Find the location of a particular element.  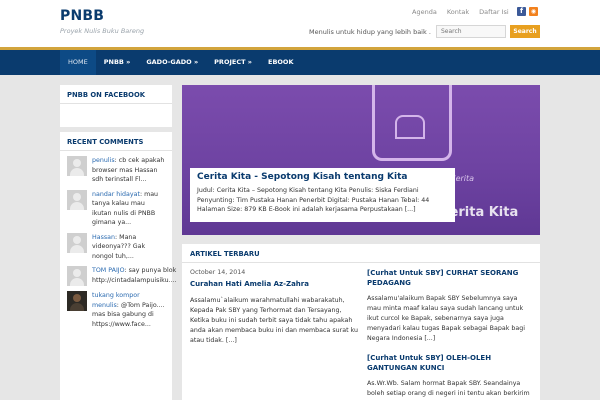

recent-comments-title: RECENT COMMENTS is located at coordinates (116, 141).